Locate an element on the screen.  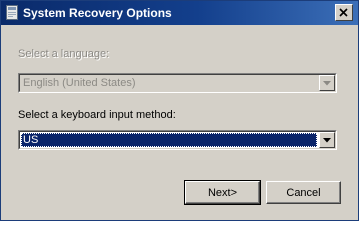
language-select: English (United States) is located at coordinates (177, 83).